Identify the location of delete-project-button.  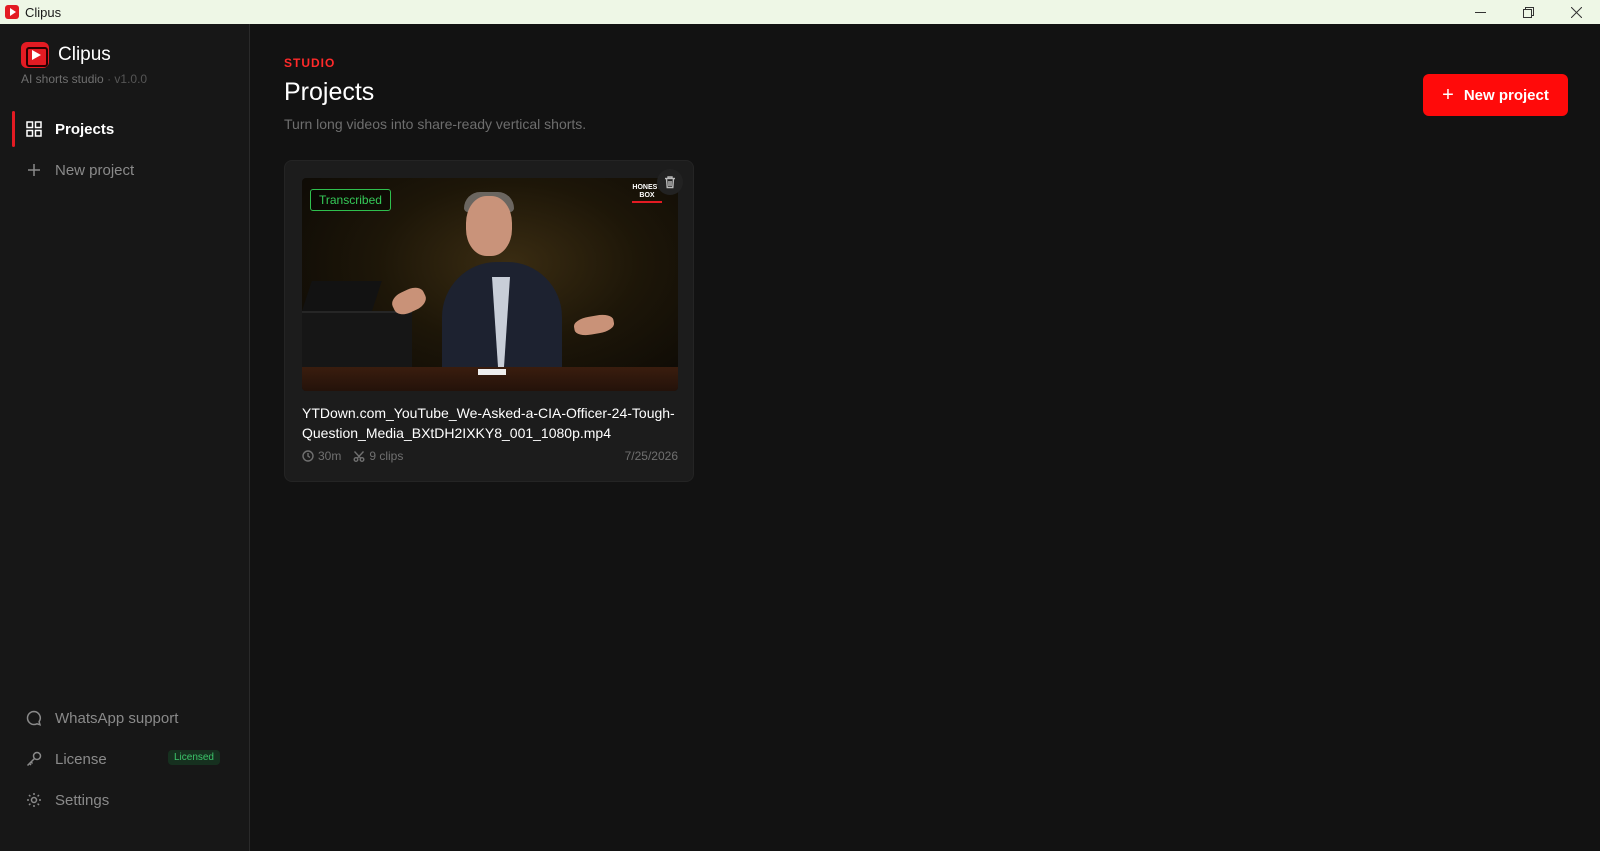
(670, 182).